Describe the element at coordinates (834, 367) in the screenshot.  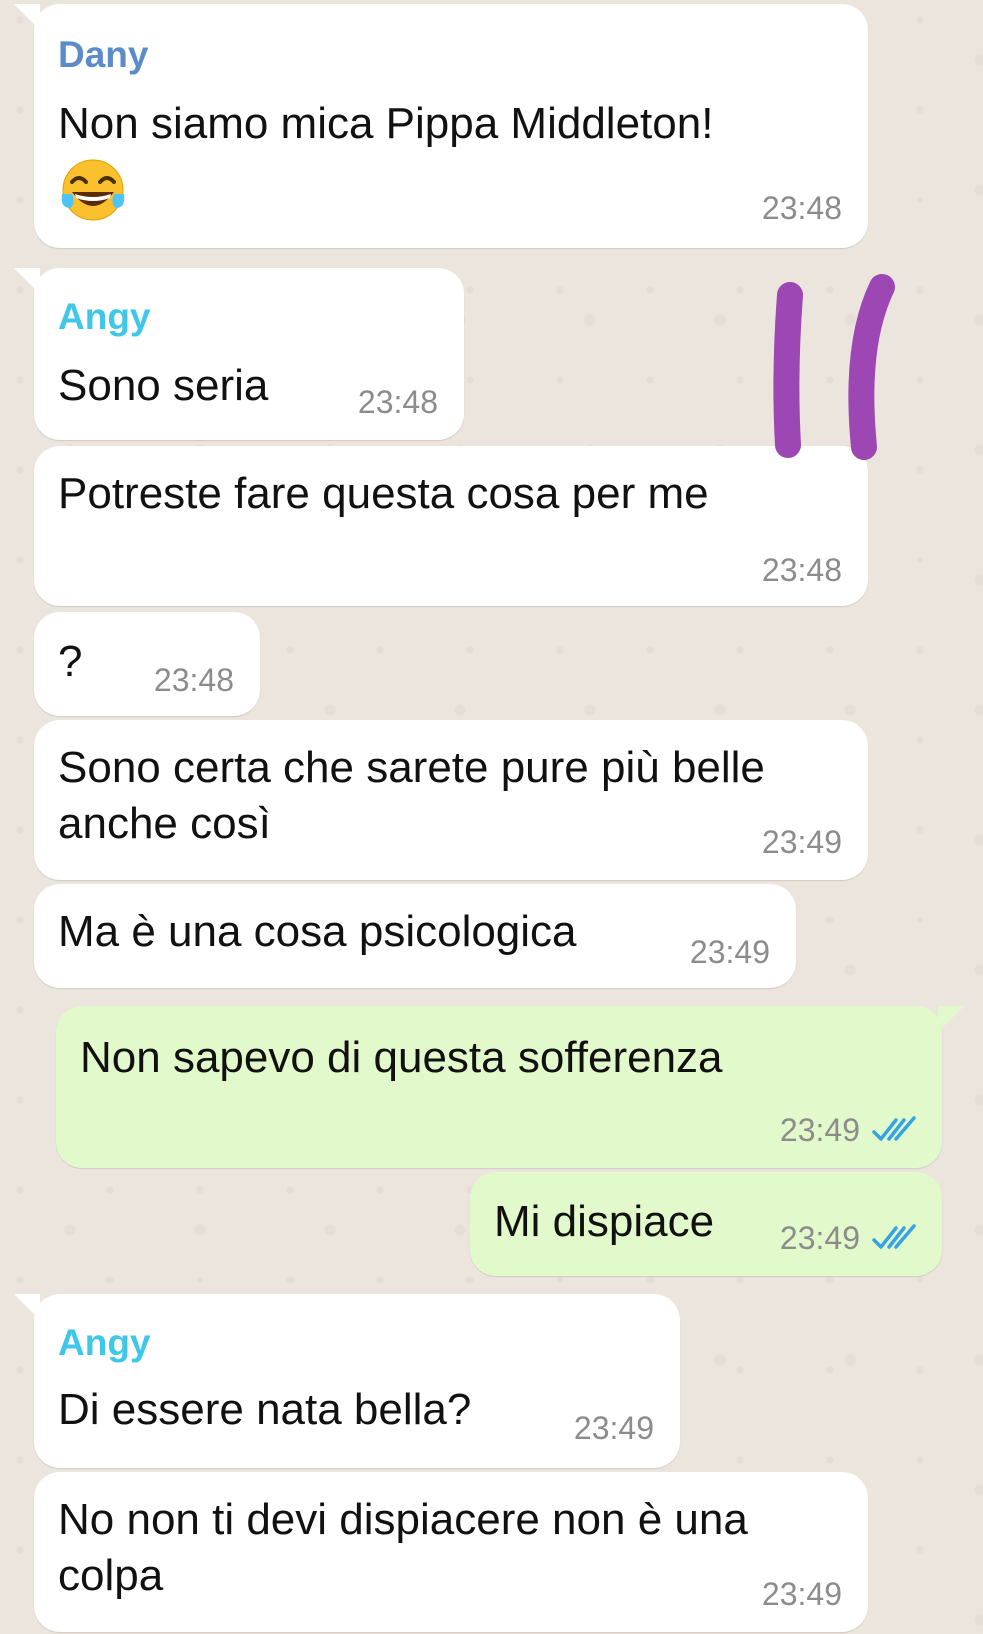
I see `purple-scribble-annotation` at that location.